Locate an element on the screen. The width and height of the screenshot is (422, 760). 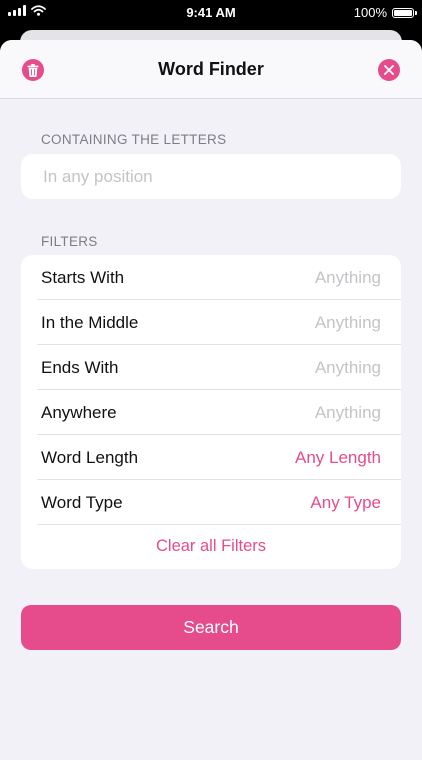
filter-row-anywhere: Anywhere Anything is located at coordinates (211, 412).